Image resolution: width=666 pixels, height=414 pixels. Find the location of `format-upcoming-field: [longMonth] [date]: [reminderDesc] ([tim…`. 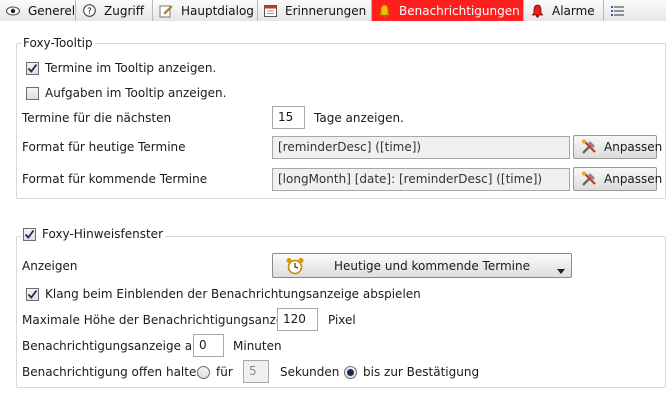

format-upcoming-field: [longMonth] [date]: [reminderDesc] ([tim… is located at coordinates (421, 179).